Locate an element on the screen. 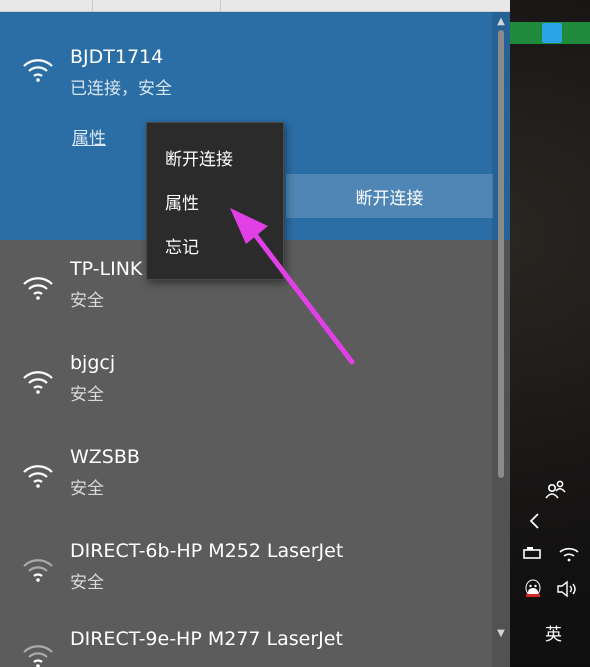 This screenshot has width=590, height=667. network-ssid: TP-LINK is located at coordinates (106, 269).